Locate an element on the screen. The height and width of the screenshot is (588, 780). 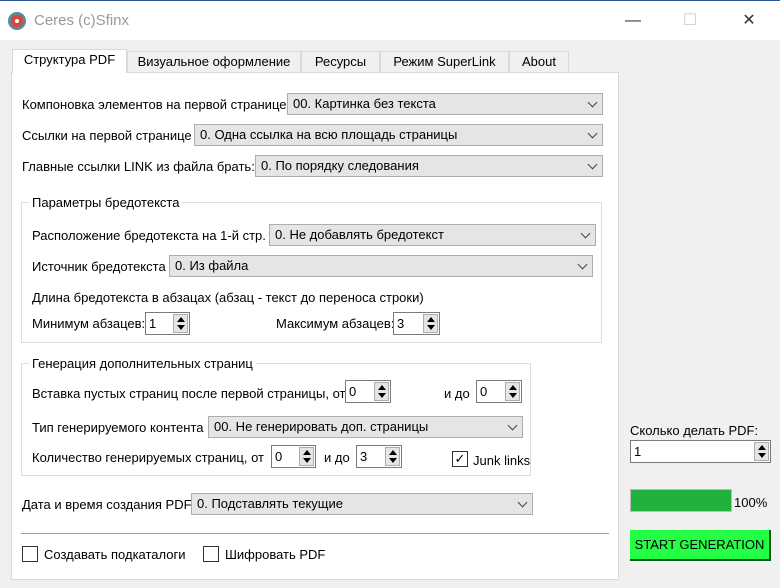
encrypt-checkbox is located at coordinates (211, 554).